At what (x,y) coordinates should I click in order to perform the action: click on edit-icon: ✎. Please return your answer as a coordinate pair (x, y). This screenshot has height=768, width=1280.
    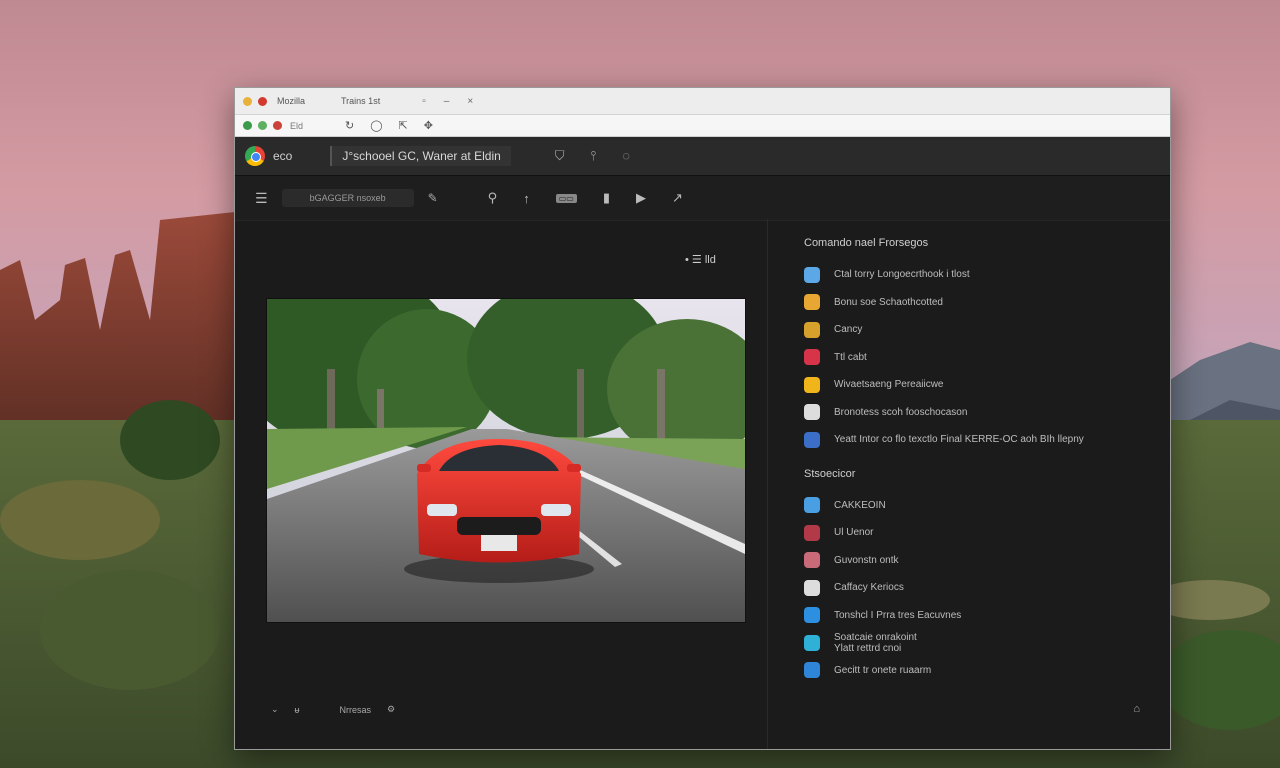
    Looking at the image, I should click on (433, 198).